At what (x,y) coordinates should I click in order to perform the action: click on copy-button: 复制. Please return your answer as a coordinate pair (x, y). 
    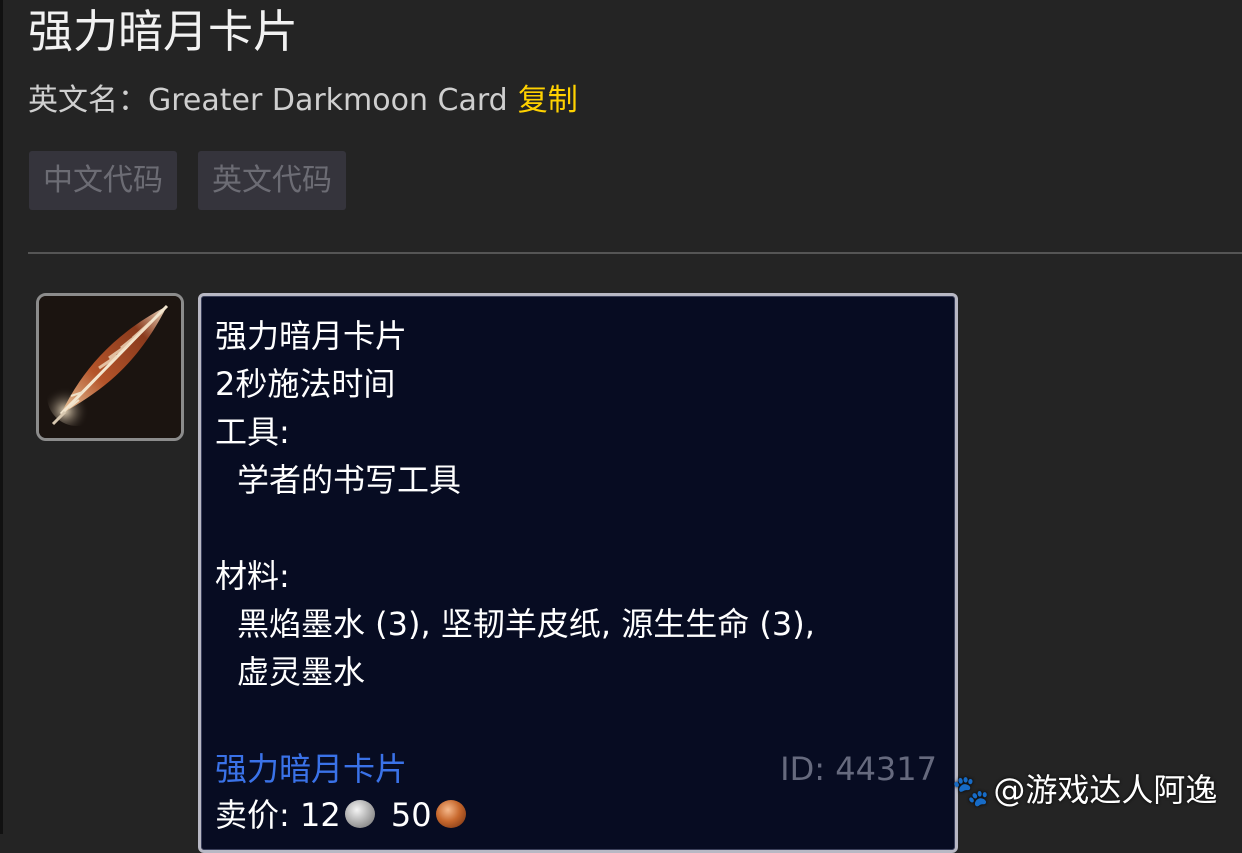
    Looking at the image, I should click on (548, 100).